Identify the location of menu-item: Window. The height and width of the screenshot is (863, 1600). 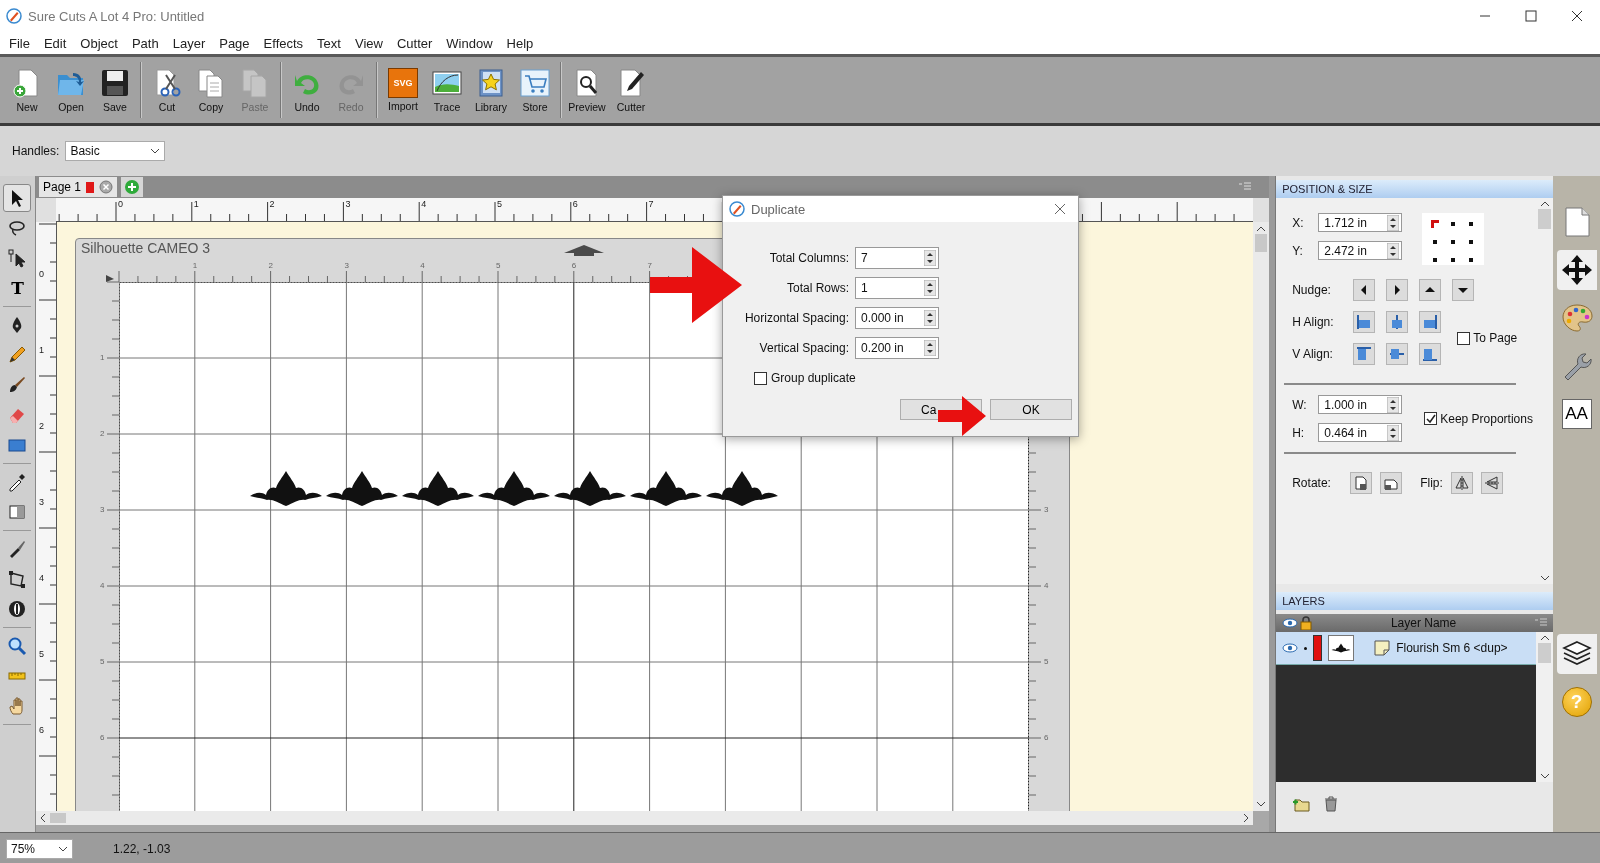
(469, 43).